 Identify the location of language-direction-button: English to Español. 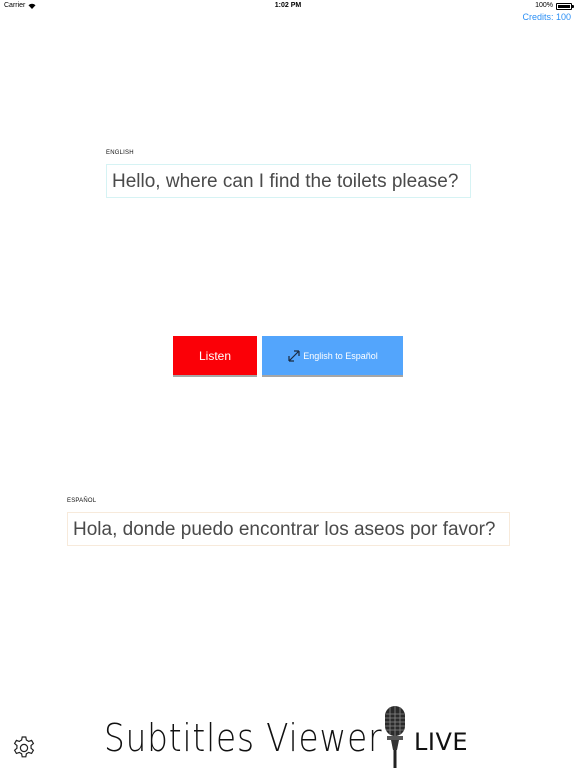
(332, 355).